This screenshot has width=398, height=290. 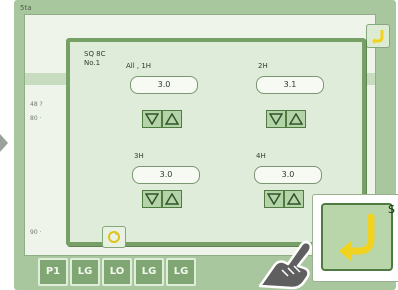 What do you see at coordinates (139, 66) in the screenshot?
I see `group-label-1: All , 1H` at bounding box center [139, 66].